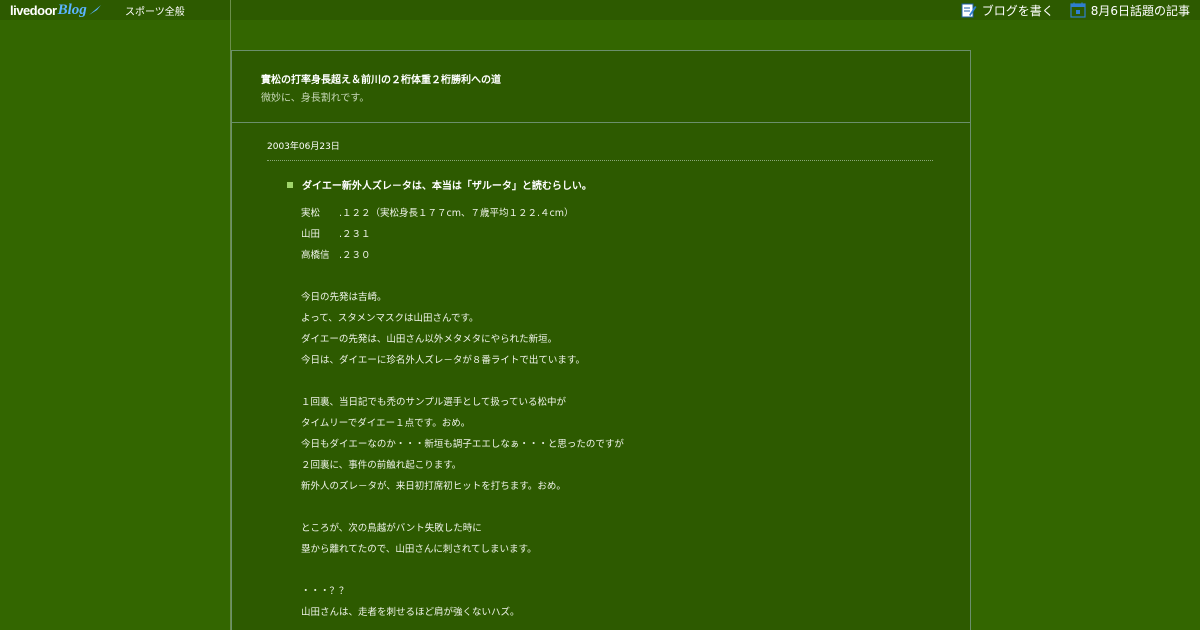 The width and height of the screenshot is (1200, 630). Describe the element at coordinates (429, 339) in the screenshot. I see `entry-line: ダイエーの先発は、山田さん以外メタメタにやられた新垣。` at that location.